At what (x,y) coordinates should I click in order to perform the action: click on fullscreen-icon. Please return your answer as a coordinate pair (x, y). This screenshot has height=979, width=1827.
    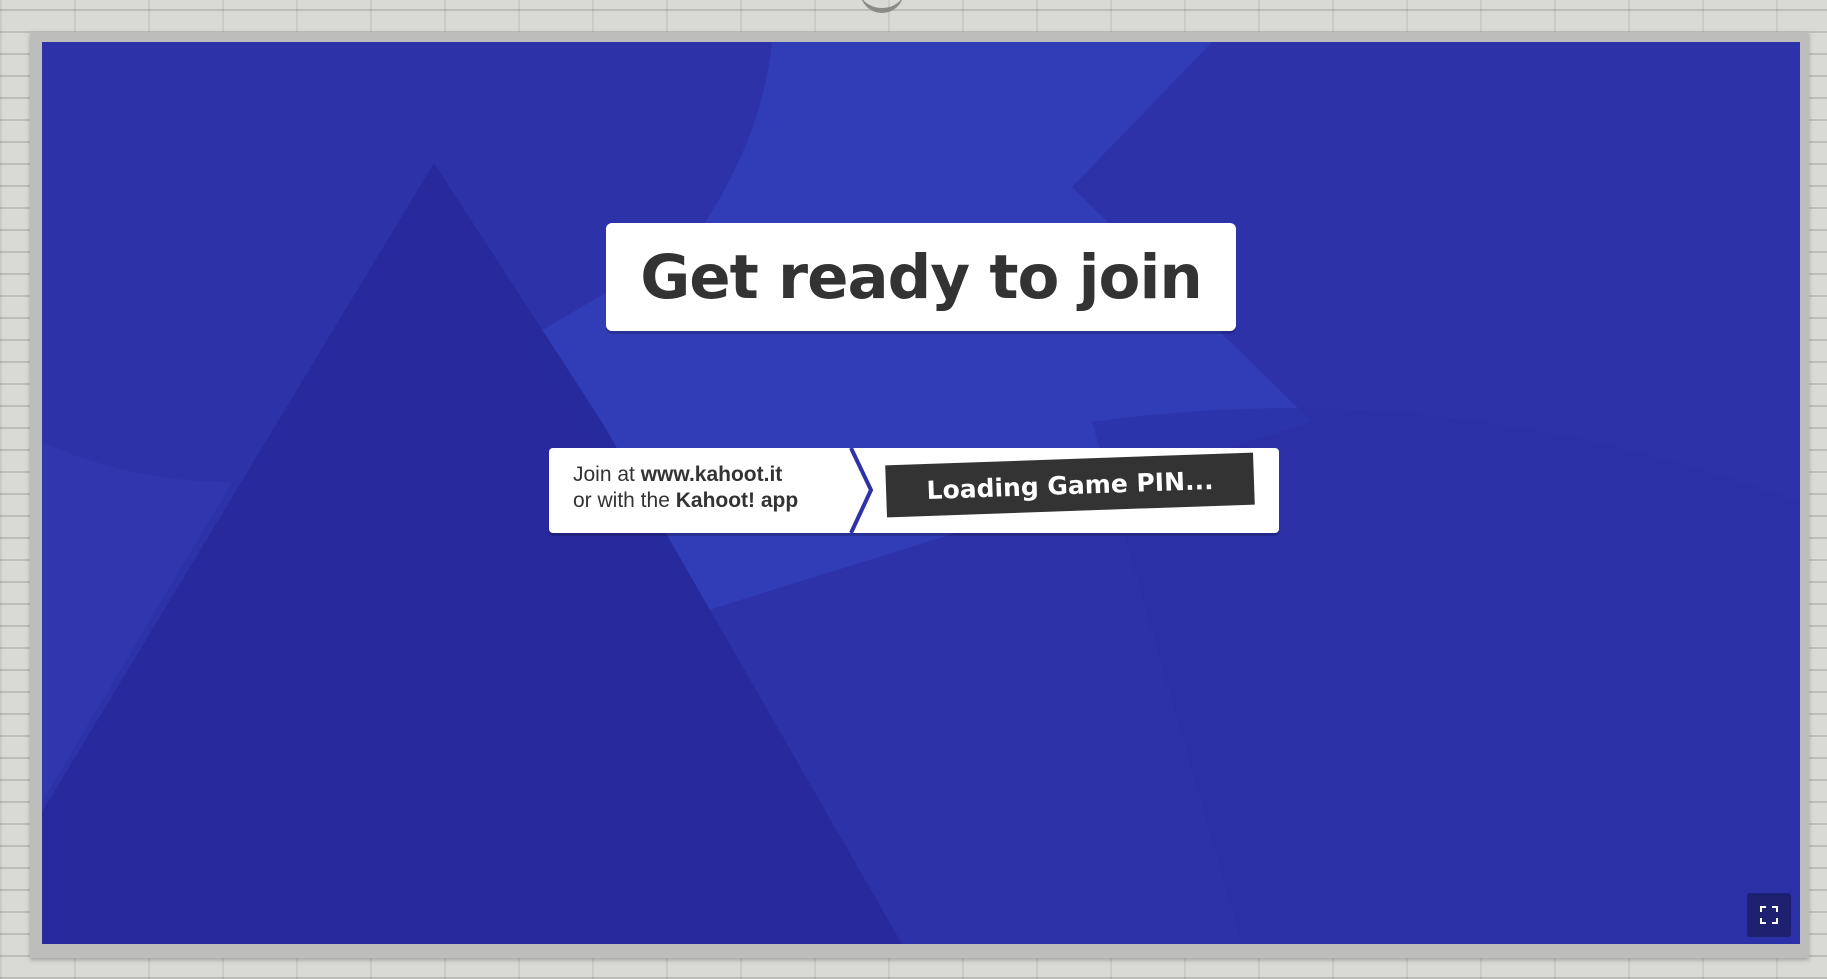
    Looking at the image, I should click on (1769, 915).